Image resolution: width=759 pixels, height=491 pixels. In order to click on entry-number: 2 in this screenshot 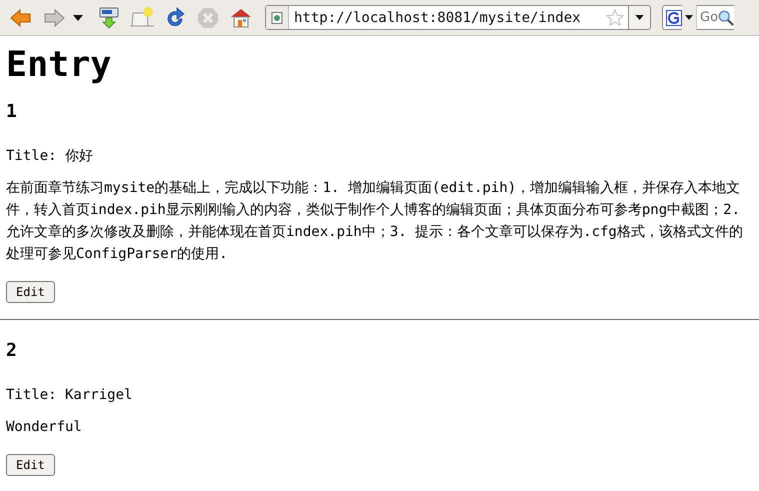, I will do `click(12, 351)`.